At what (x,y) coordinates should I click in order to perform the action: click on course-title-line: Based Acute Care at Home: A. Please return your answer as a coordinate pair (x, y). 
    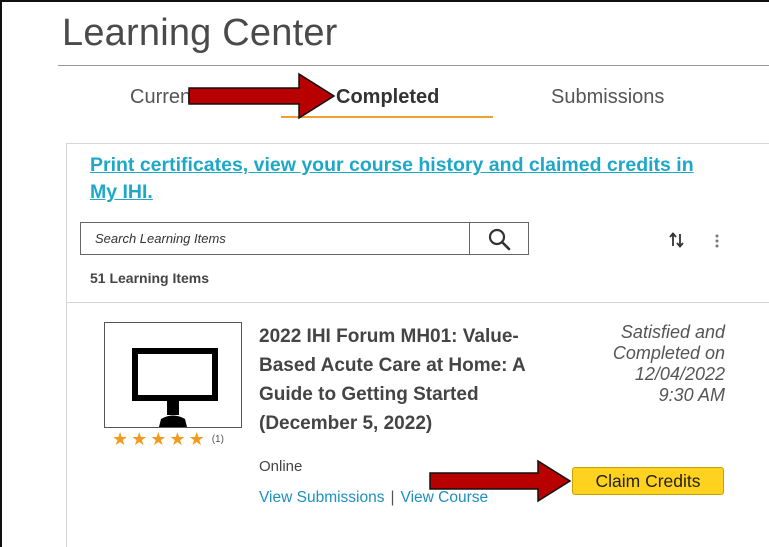
    Looking at the image, I should click on (414, 365).